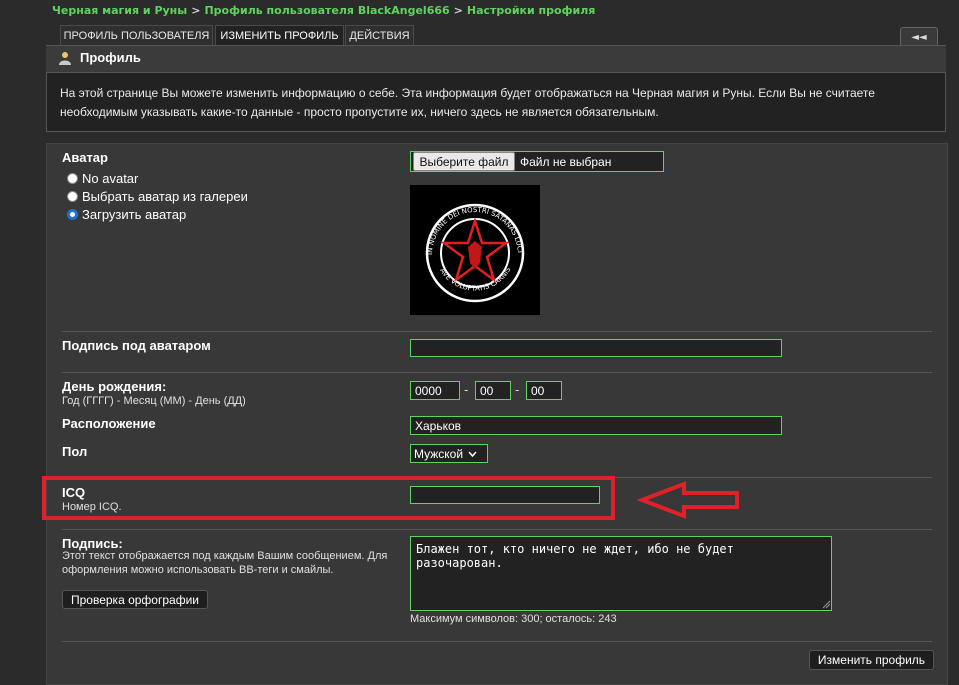 The width and height of the screenshot is (959, 685). I want to click on radio-button-selected, so click(72, 214).